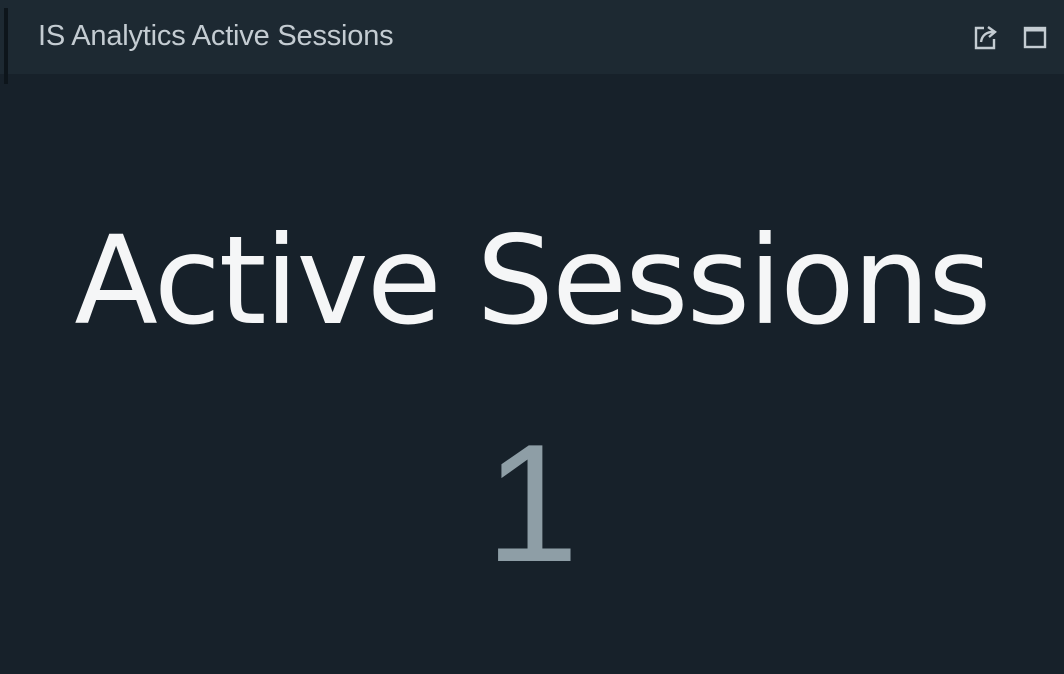 This screenshot has height=674, width=1064. I want to click on export-icon, so click(985, 38).